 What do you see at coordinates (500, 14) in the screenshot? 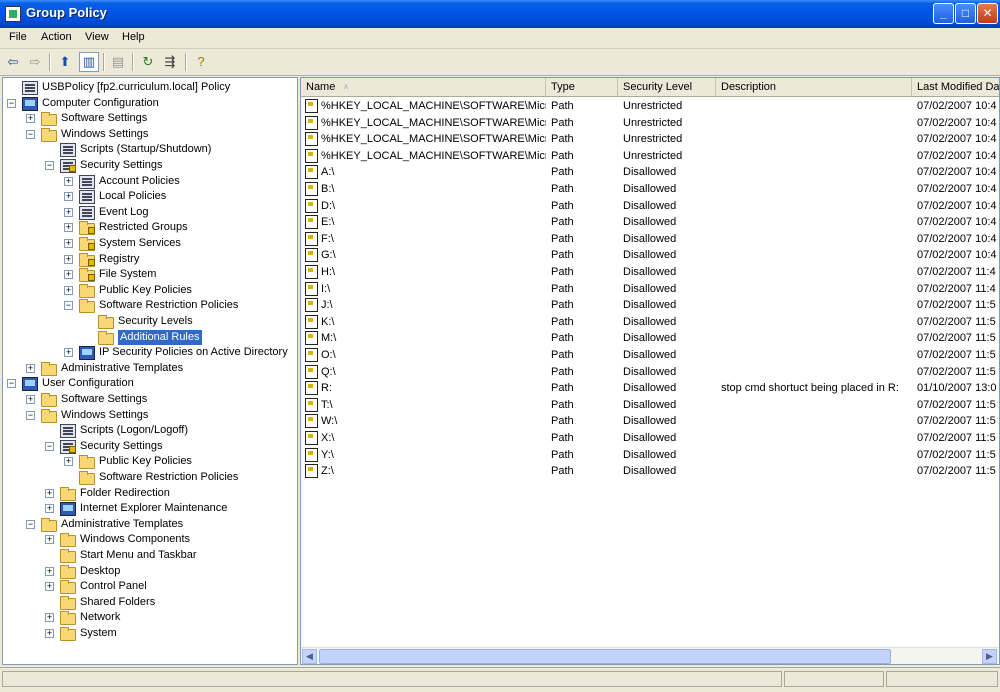
I see `title-bar: Group Policy _ □ ✕` at bounding box center [500, 14].